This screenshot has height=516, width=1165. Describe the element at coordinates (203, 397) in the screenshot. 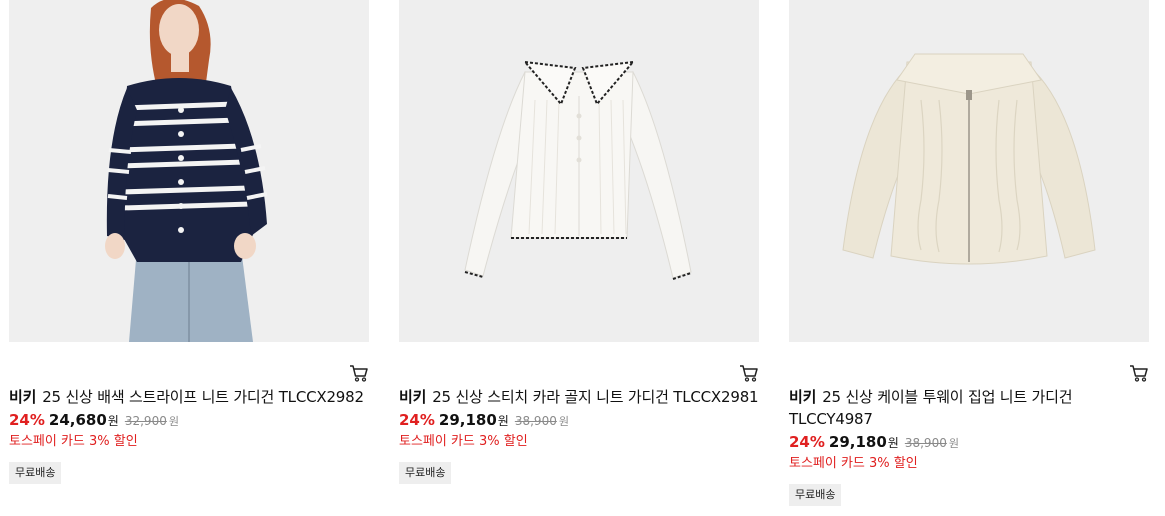

I see `product-name: 25 신상 배색 스트라이프 니트 가디건 TLCCX2982` at that location.